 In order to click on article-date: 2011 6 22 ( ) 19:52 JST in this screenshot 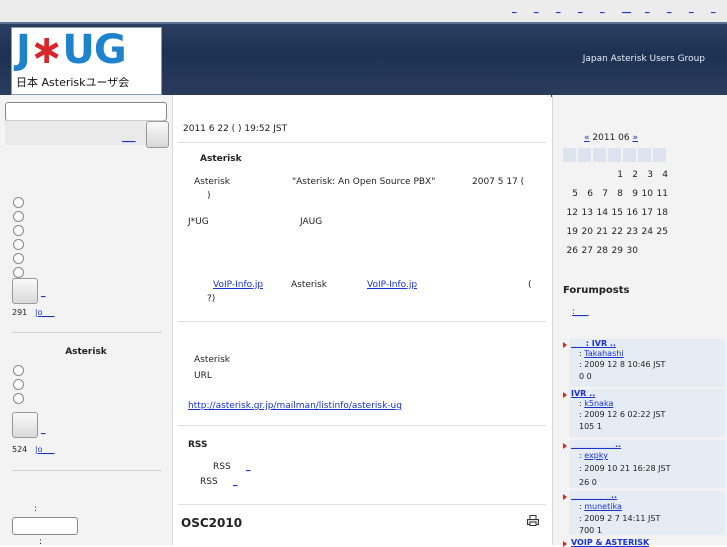, I will do `click(235, 129)`.